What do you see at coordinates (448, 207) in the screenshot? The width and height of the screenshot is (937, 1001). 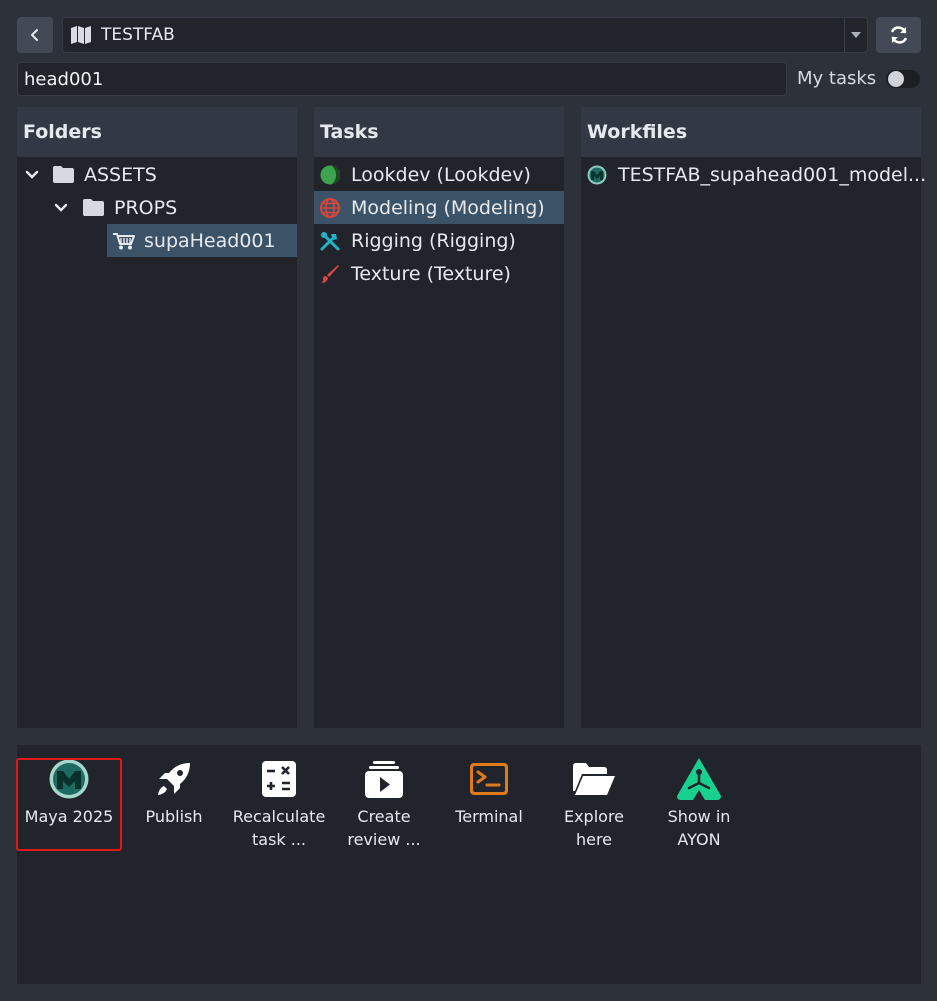 I see `task-label: Modeling (Modeling)` at bounding box center [448, 207].